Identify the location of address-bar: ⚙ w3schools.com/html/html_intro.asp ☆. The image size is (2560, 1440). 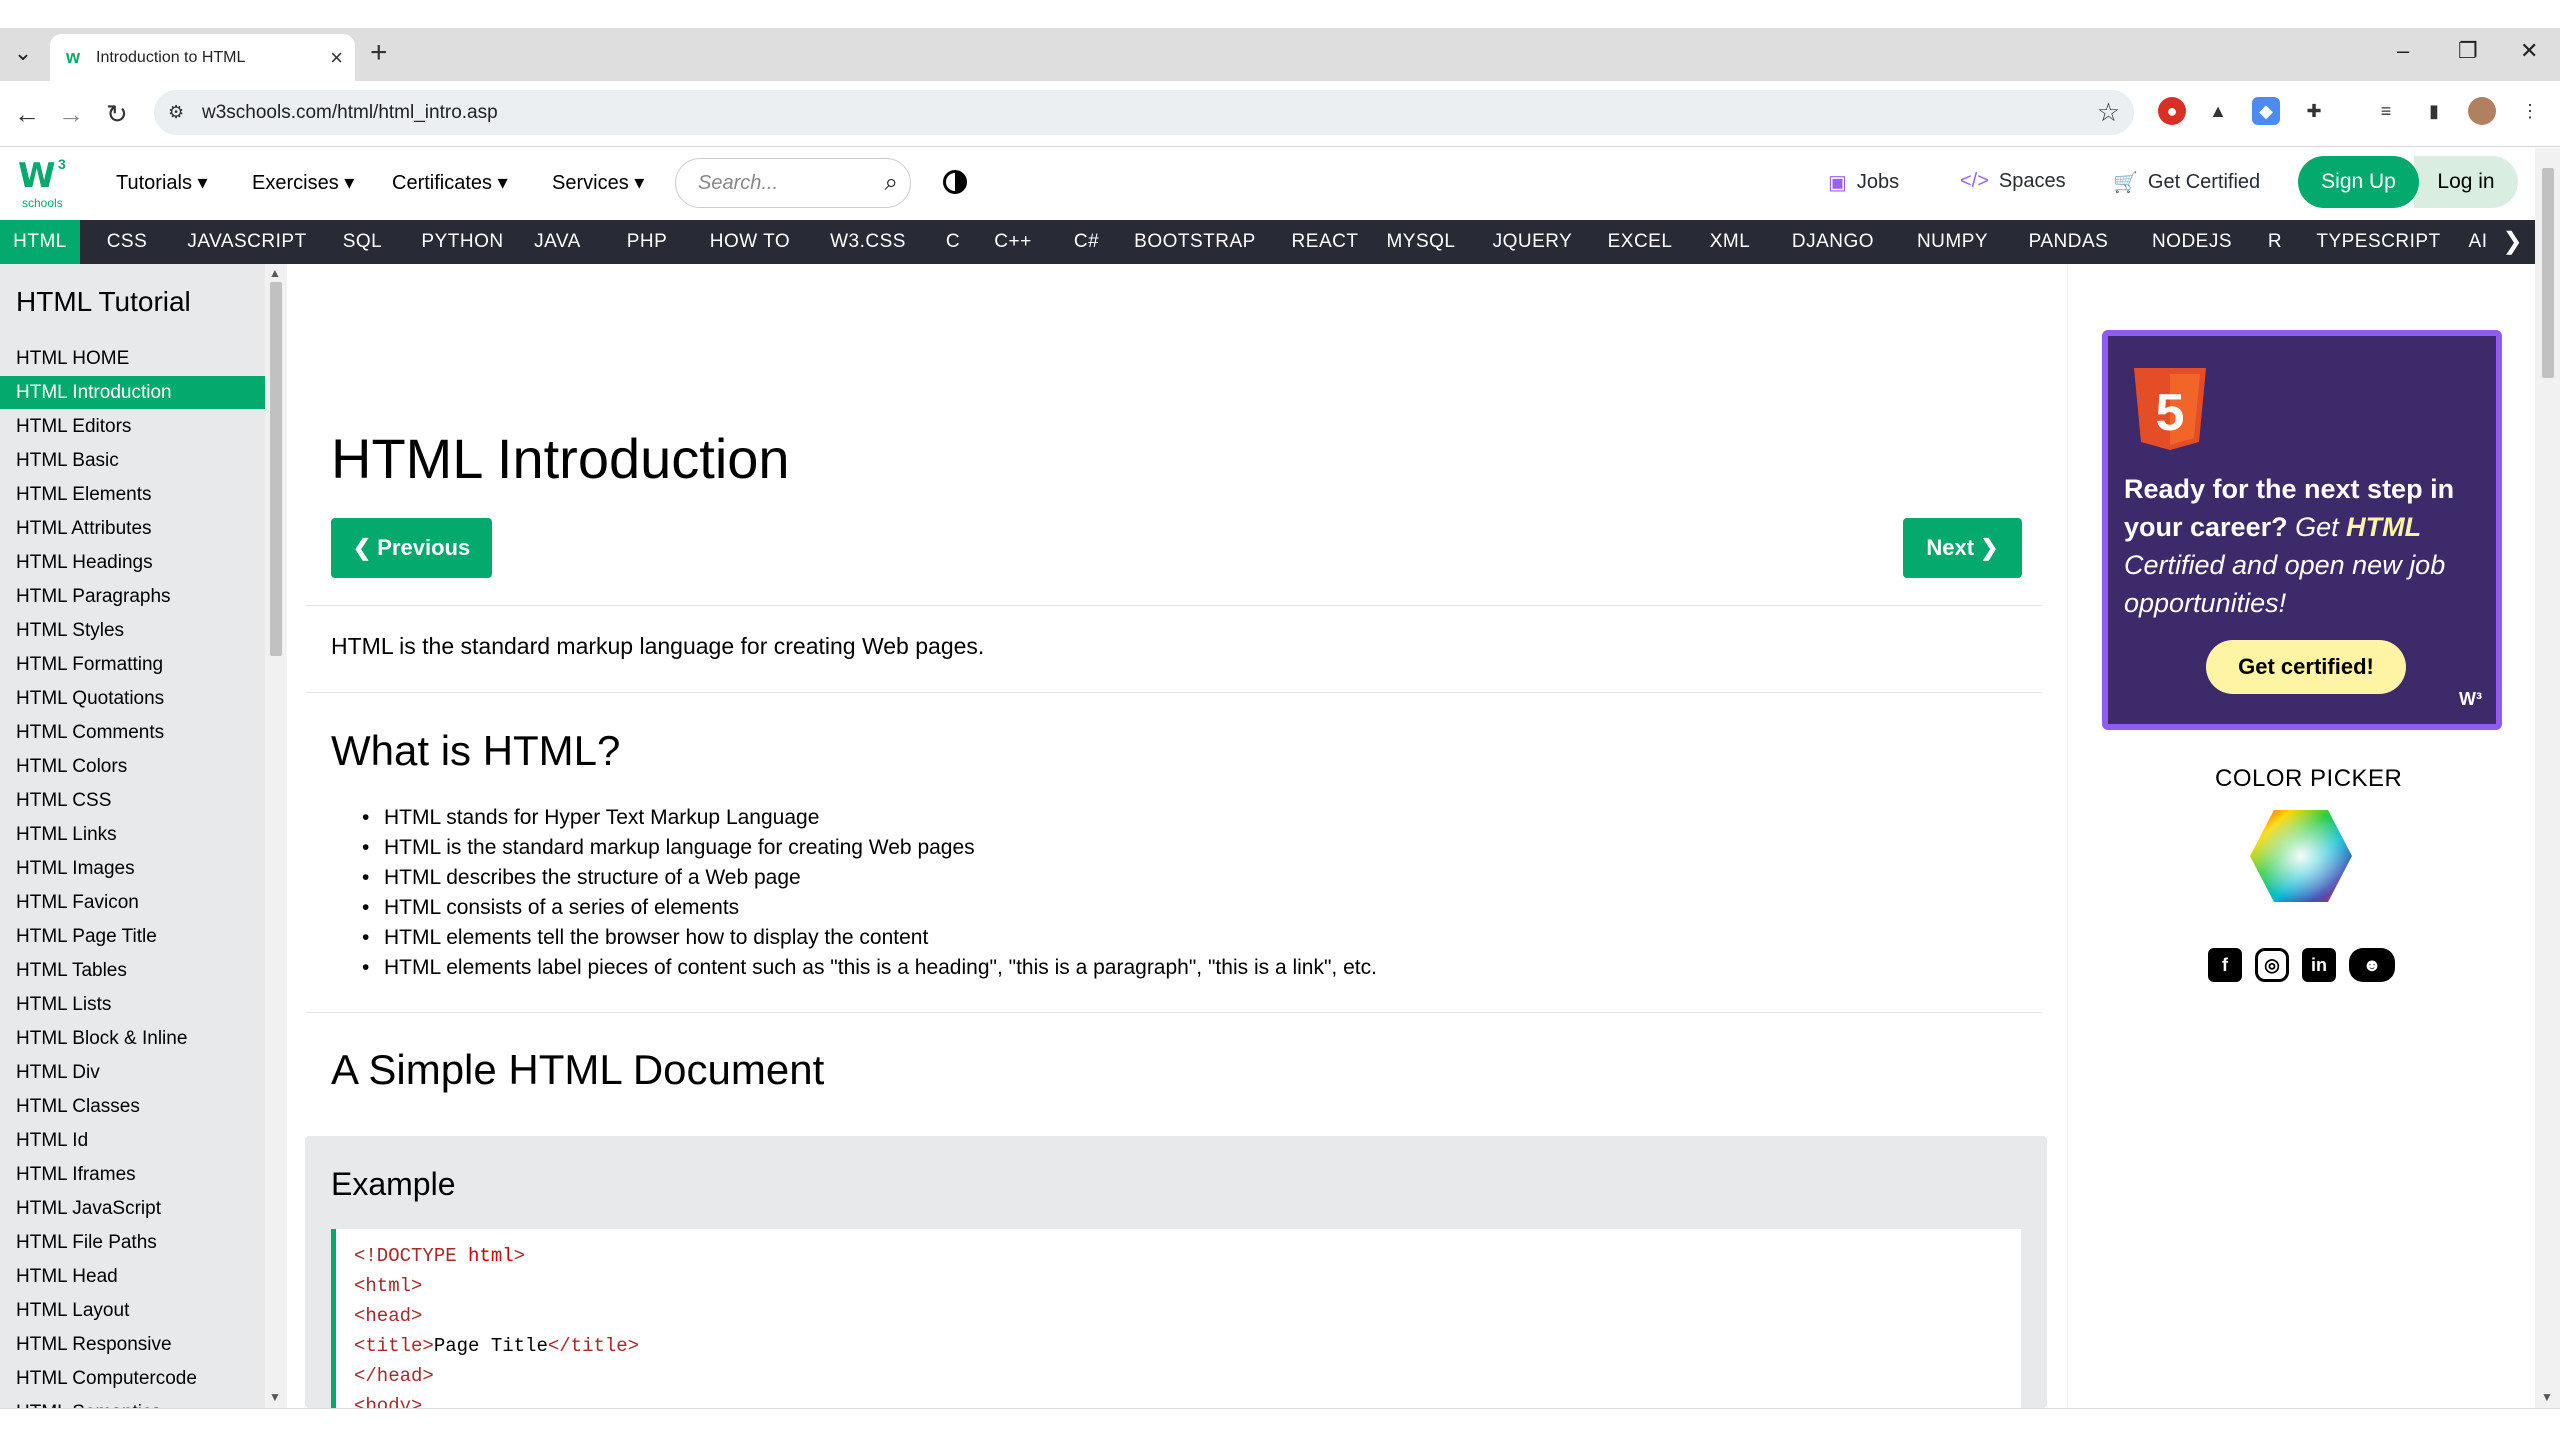
(1144, 112).